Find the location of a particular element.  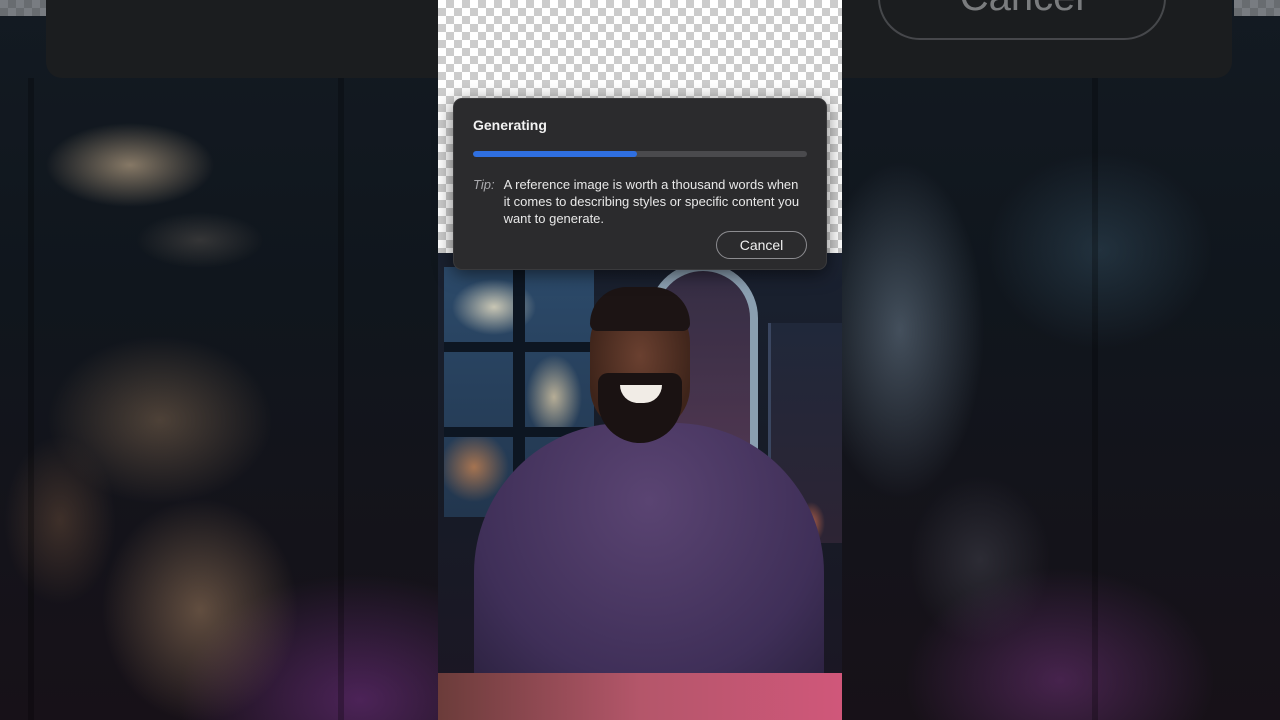

photo-table is located at coordinates (640, 696).